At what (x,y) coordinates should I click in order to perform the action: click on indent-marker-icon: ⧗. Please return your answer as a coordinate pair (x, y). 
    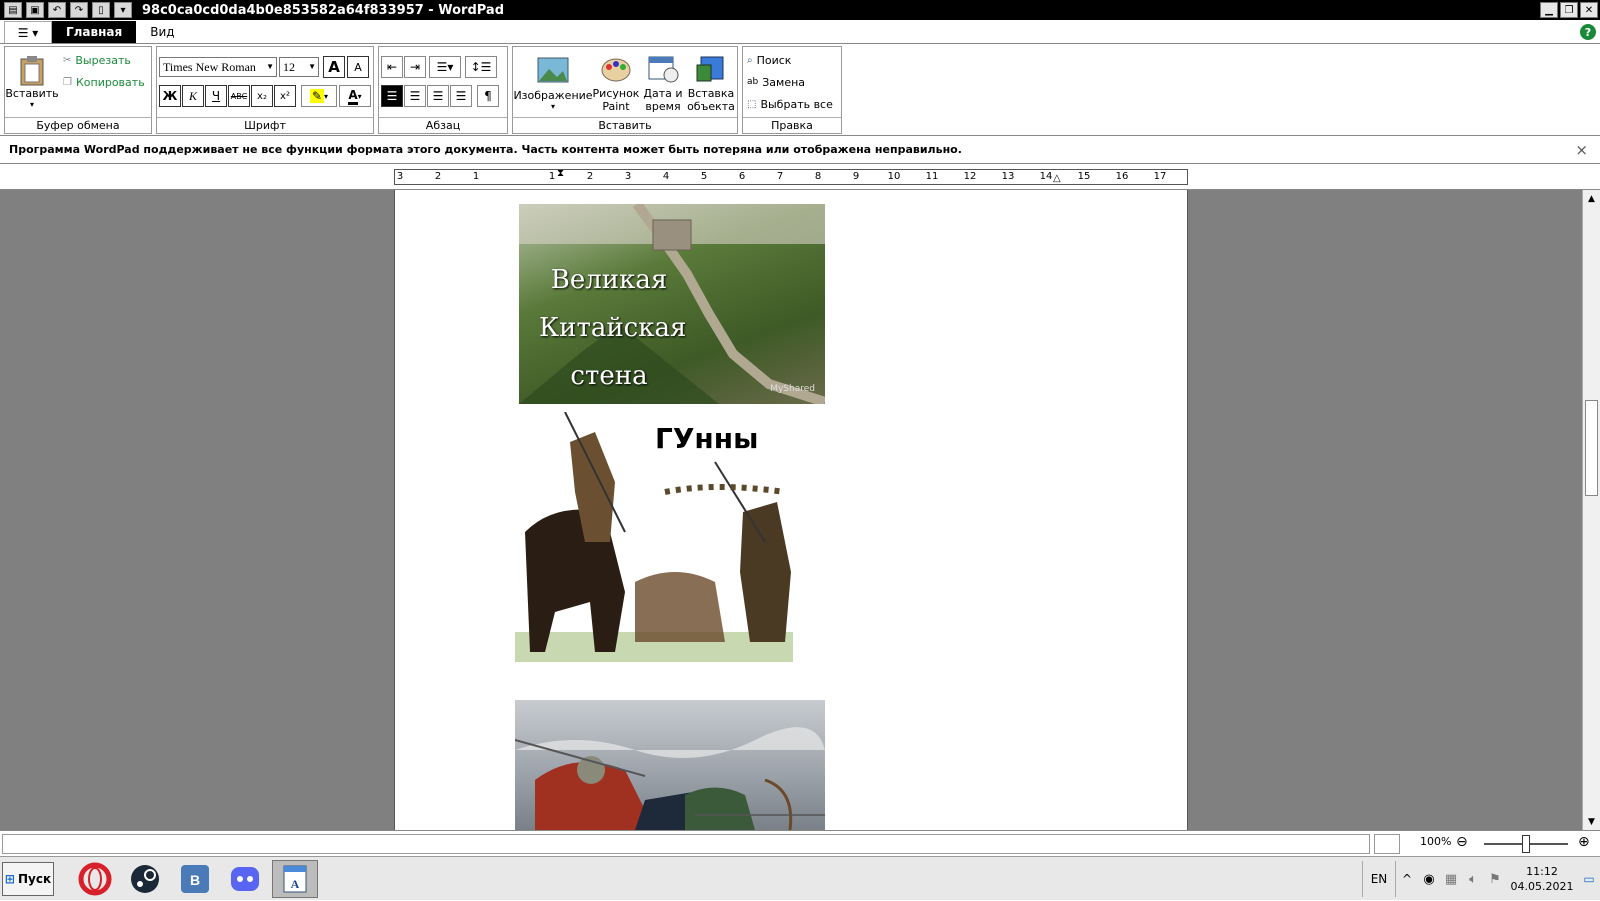
    Looking at the image, I should click on (560, 173).